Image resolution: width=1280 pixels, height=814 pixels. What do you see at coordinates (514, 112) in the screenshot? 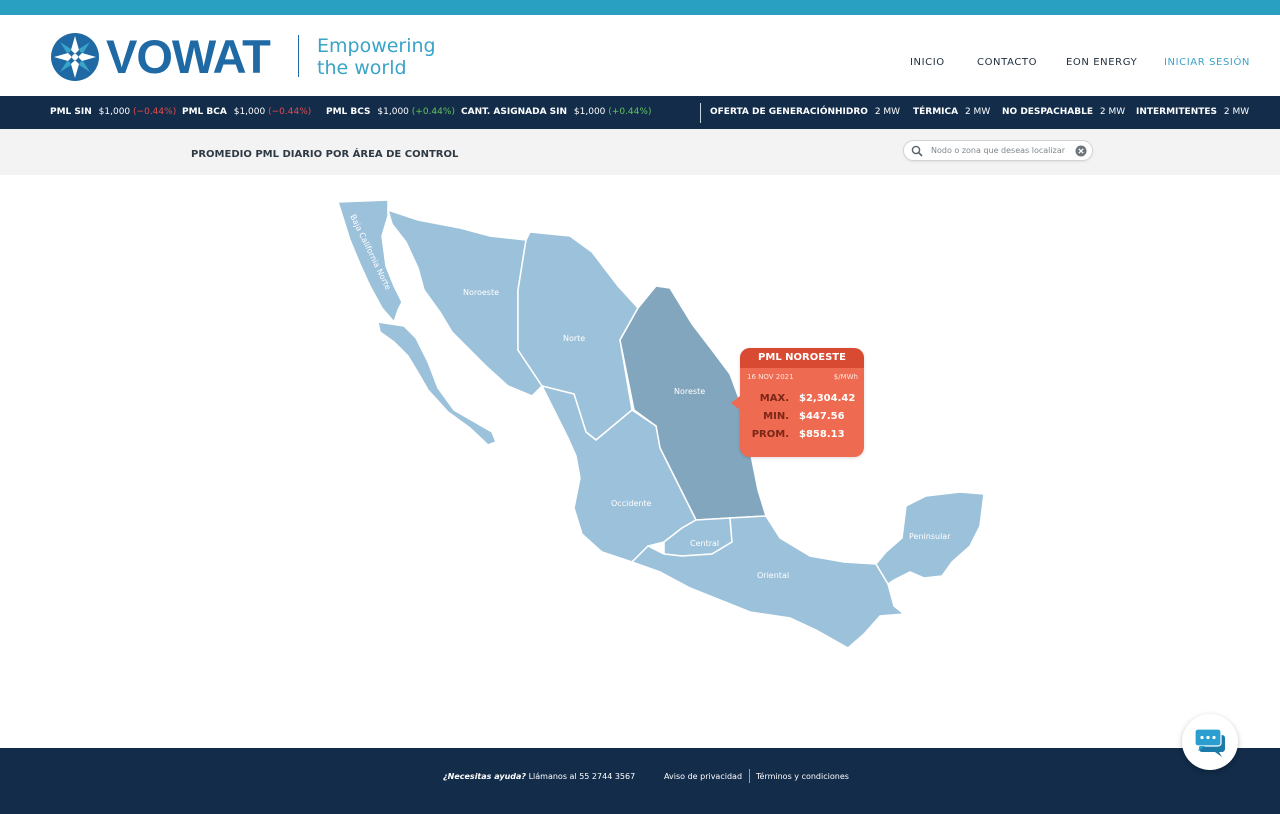
I see `ticker-label: CANT. ASIGNADA SIN` at bounding box center [514, 112].